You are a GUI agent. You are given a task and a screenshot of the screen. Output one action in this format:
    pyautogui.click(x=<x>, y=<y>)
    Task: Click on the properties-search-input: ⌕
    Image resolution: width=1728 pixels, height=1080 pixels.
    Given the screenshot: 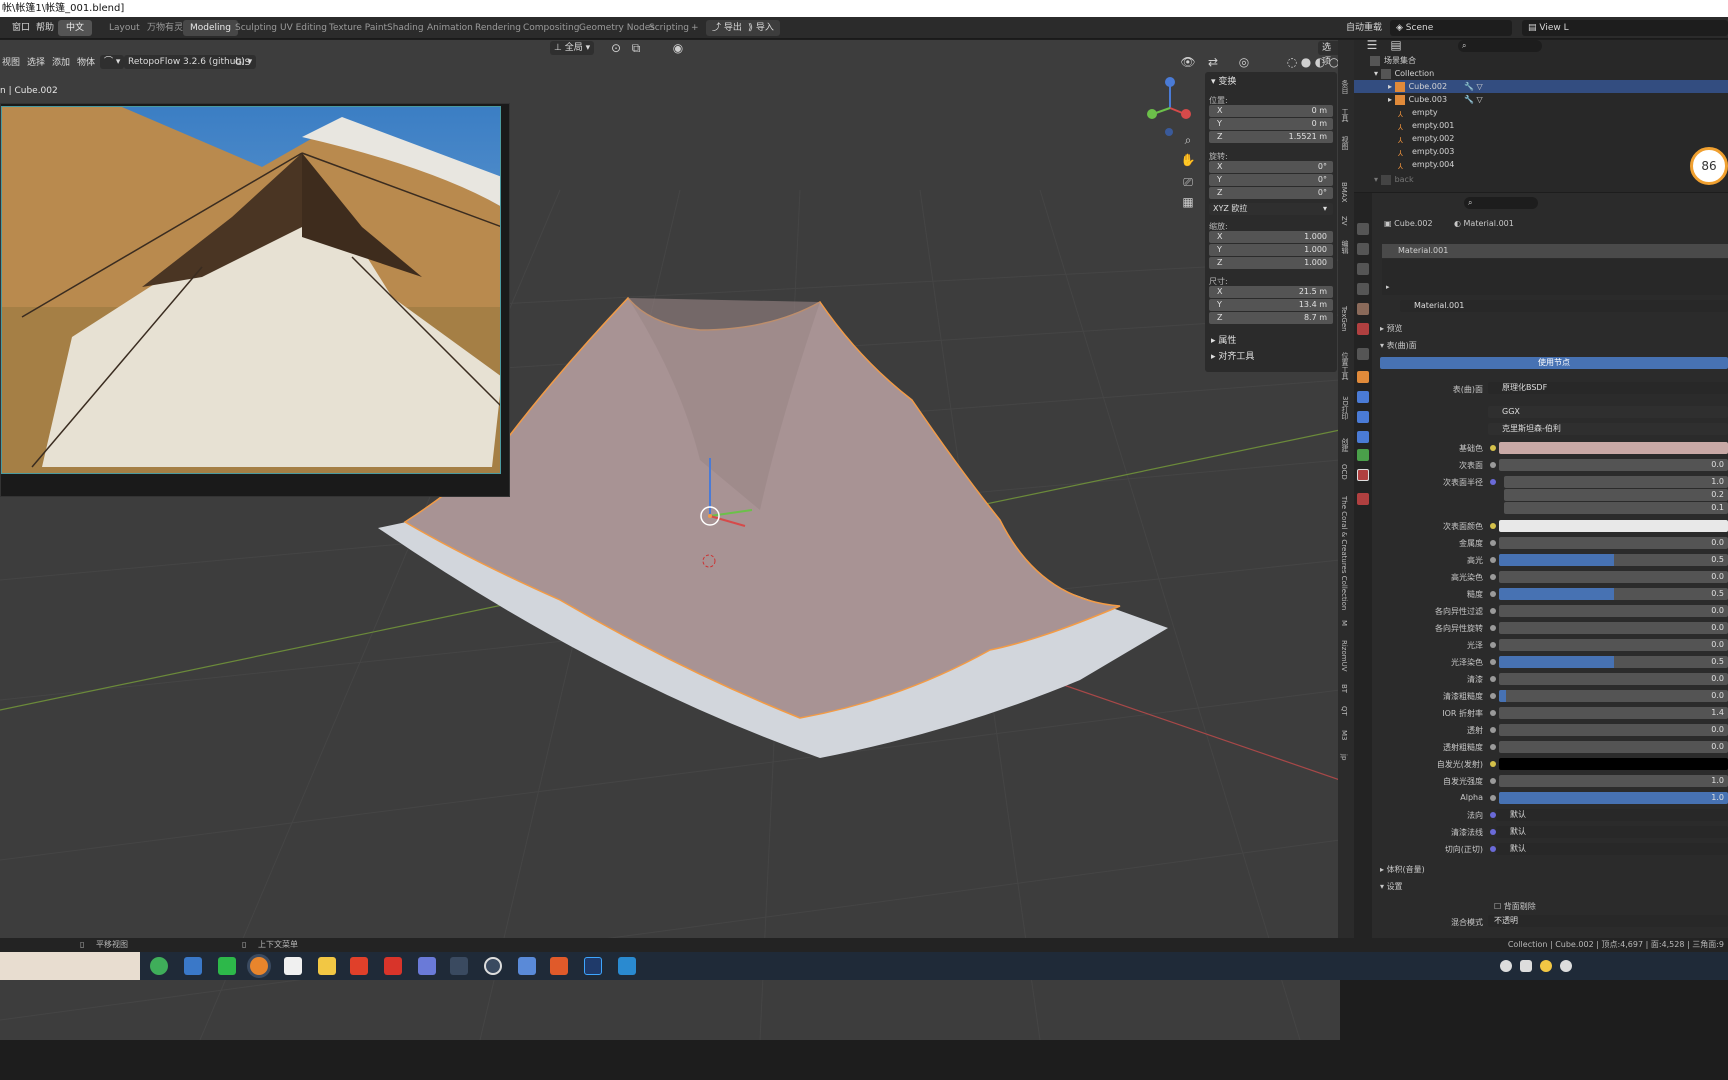 What is the action you would take?
    pyautogui.click(x=1501, y=203)
    